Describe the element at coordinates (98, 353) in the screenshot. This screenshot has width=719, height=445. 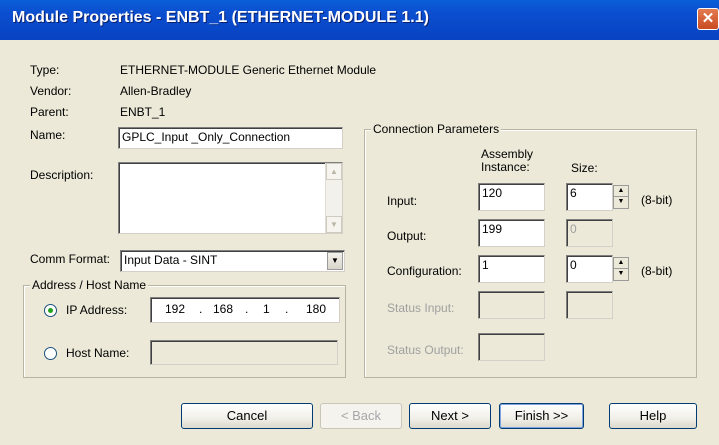
I see `host-name-label: Host Name:` at that location.